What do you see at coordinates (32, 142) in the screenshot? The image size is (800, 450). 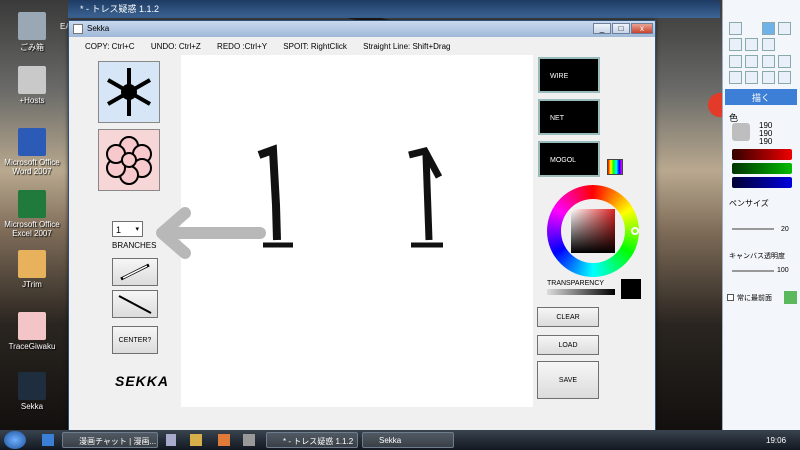 I see `word-icon` at bounding box center [32, 142].